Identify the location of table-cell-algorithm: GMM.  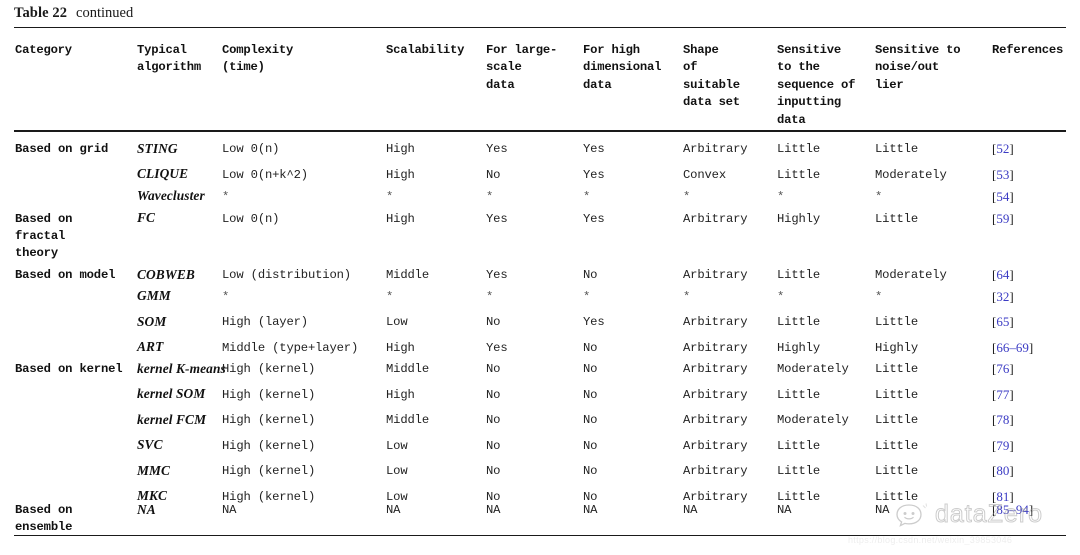
(154, 295).